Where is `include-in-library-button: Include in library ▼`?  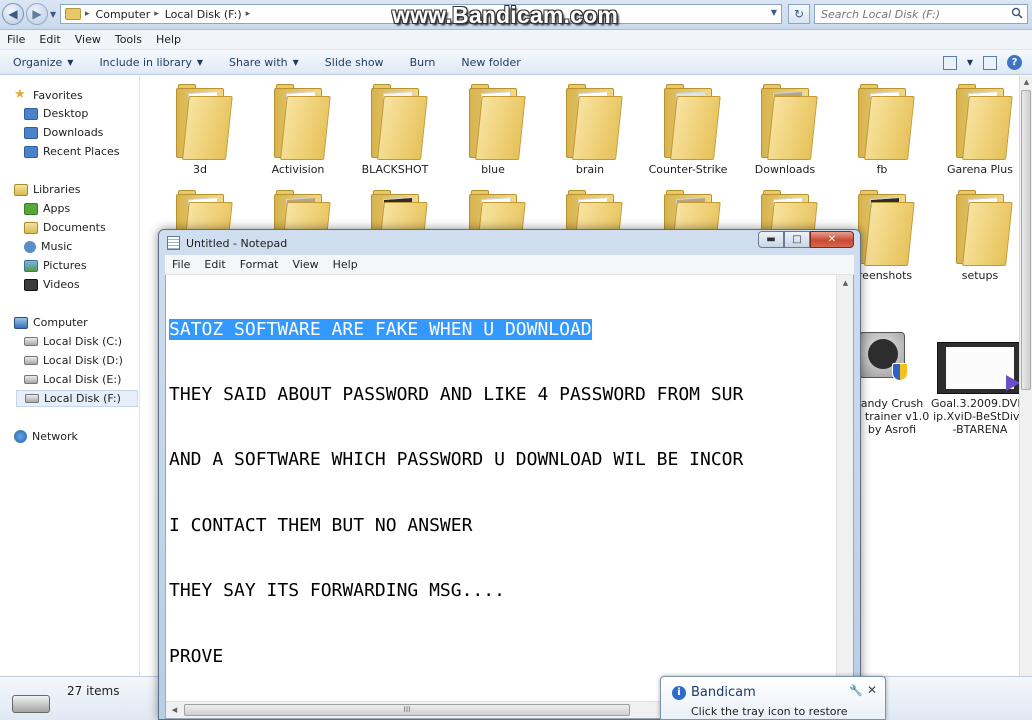
include-in-library-button: Include in library ▼ is located at coordinates (151, 62).